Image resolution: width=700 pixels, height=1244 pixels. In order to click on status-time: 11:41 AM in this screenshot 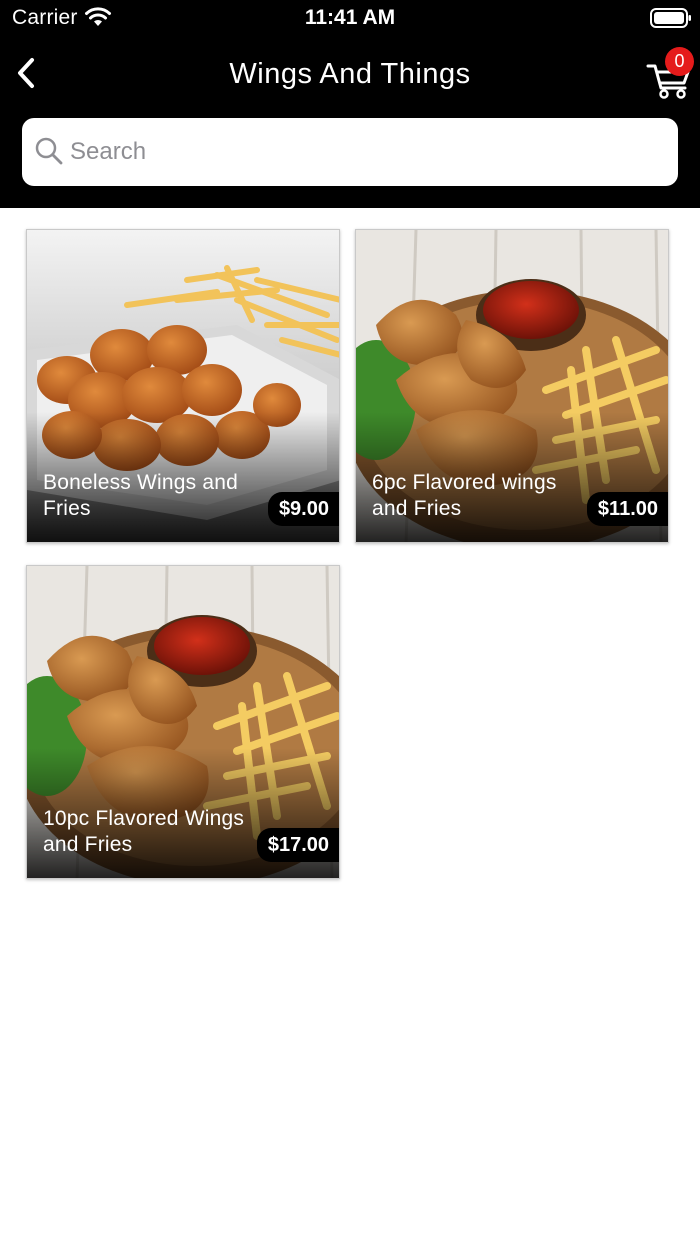, I will do `click(350, 17)`.